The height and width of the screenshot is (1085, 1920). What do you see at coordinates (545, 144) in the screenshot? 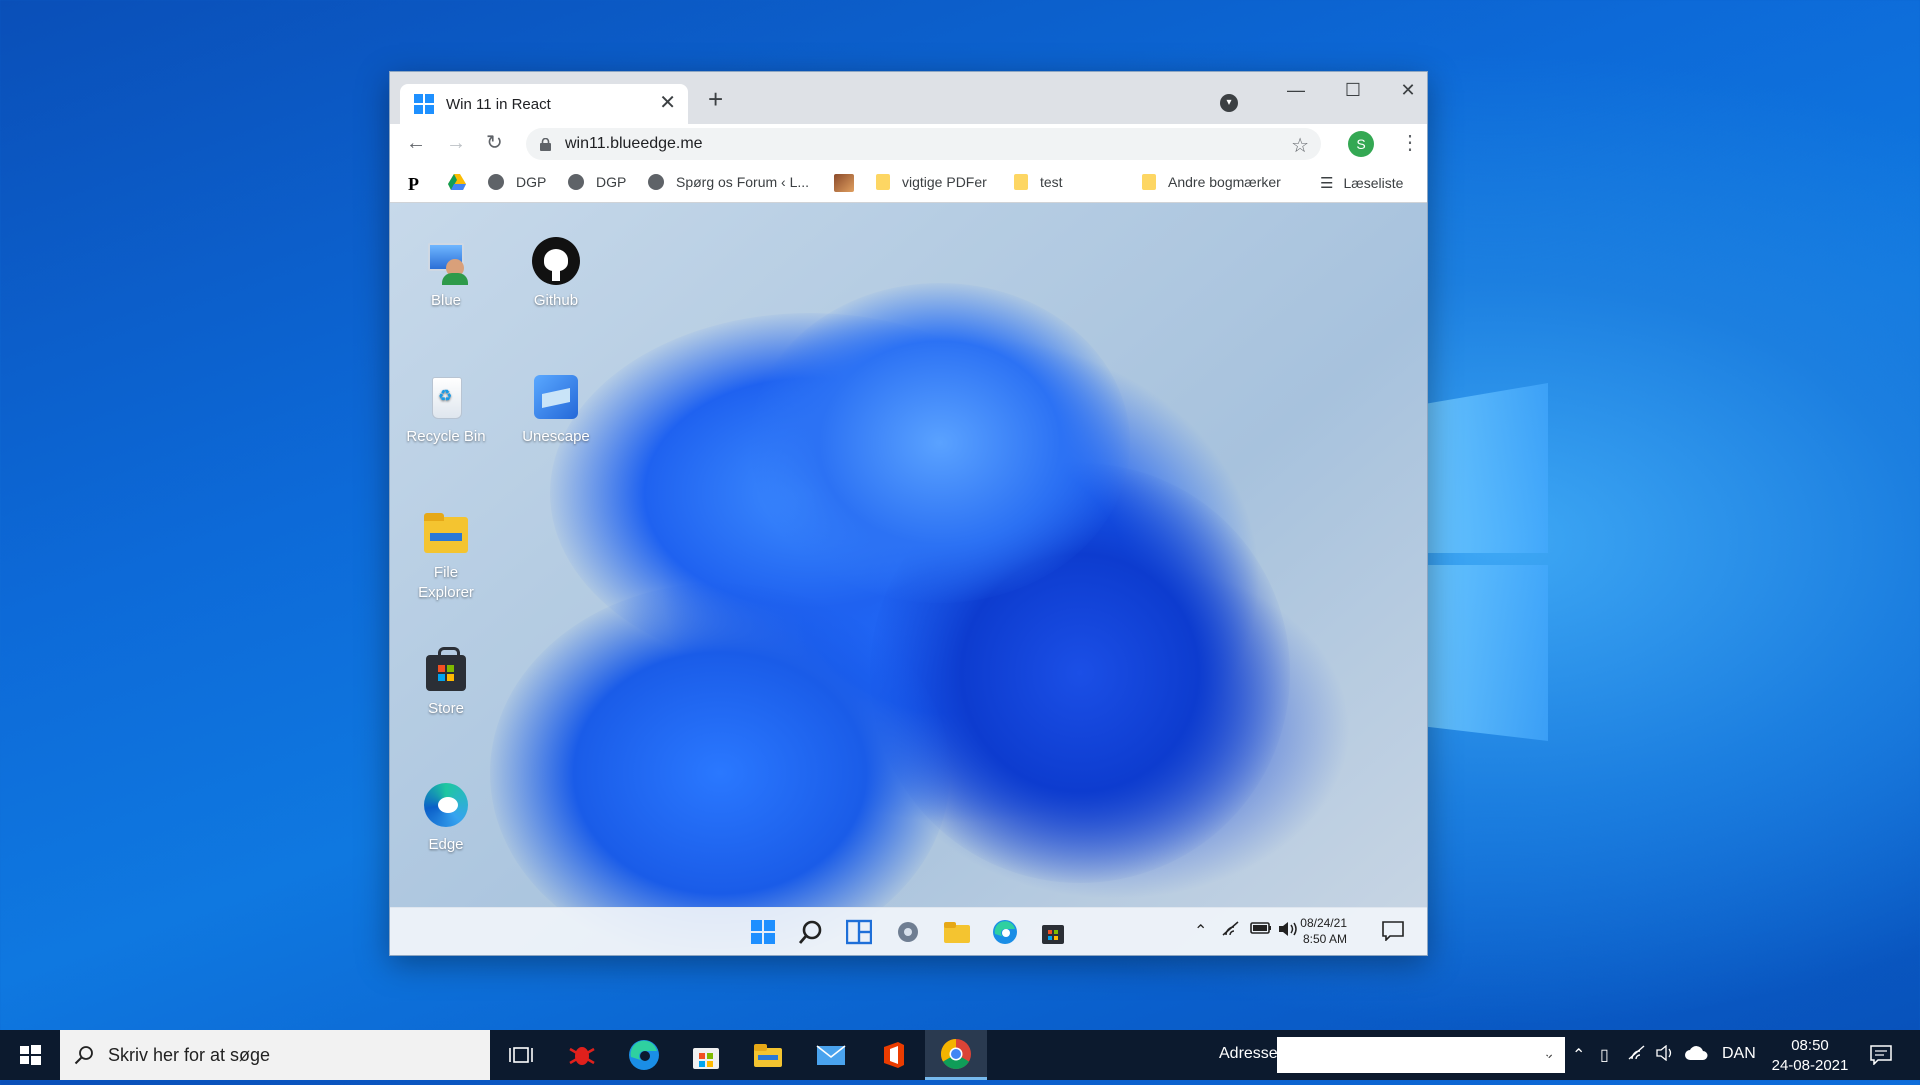
I see `lock-icon` at bounding box center [545, 144].